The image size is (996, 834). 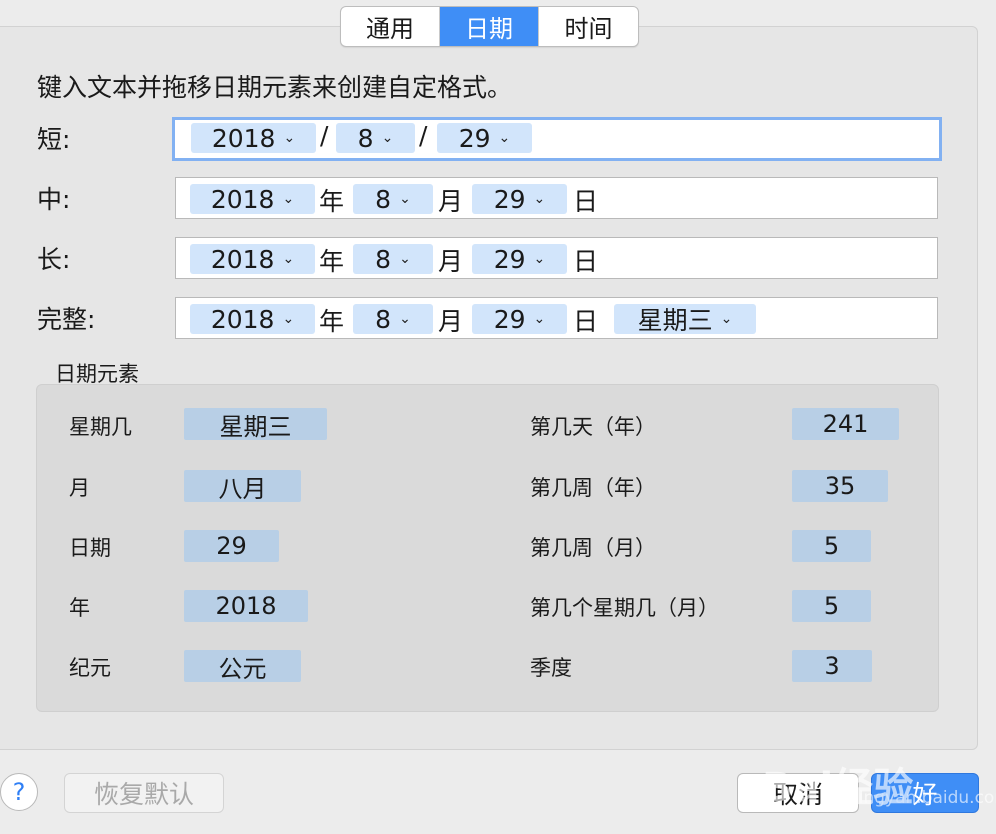 I want to click on element-label: 第几周（年）, so click(x=593, y=488).